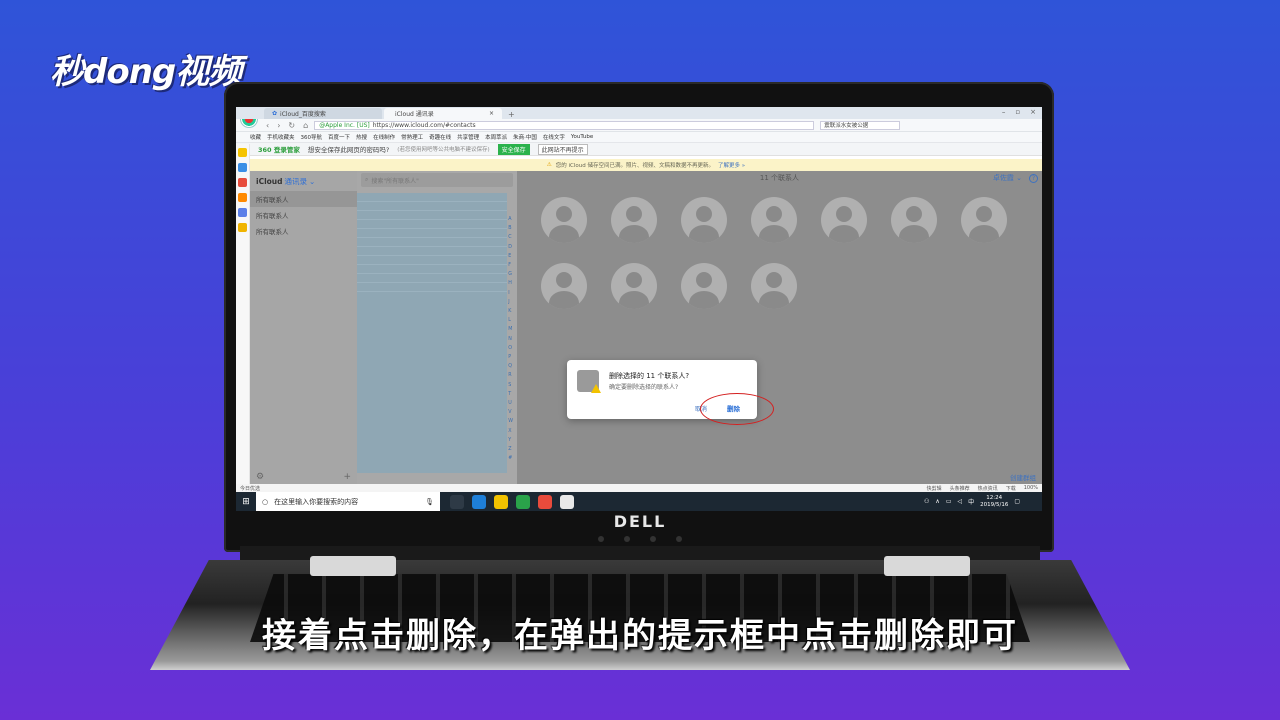 This screenshot has height=720, width=1280. What do you see at coordinates (510, 440) in the screenshot?
I see `alpha-index-letter: Y` at bounding box center [510, 440].